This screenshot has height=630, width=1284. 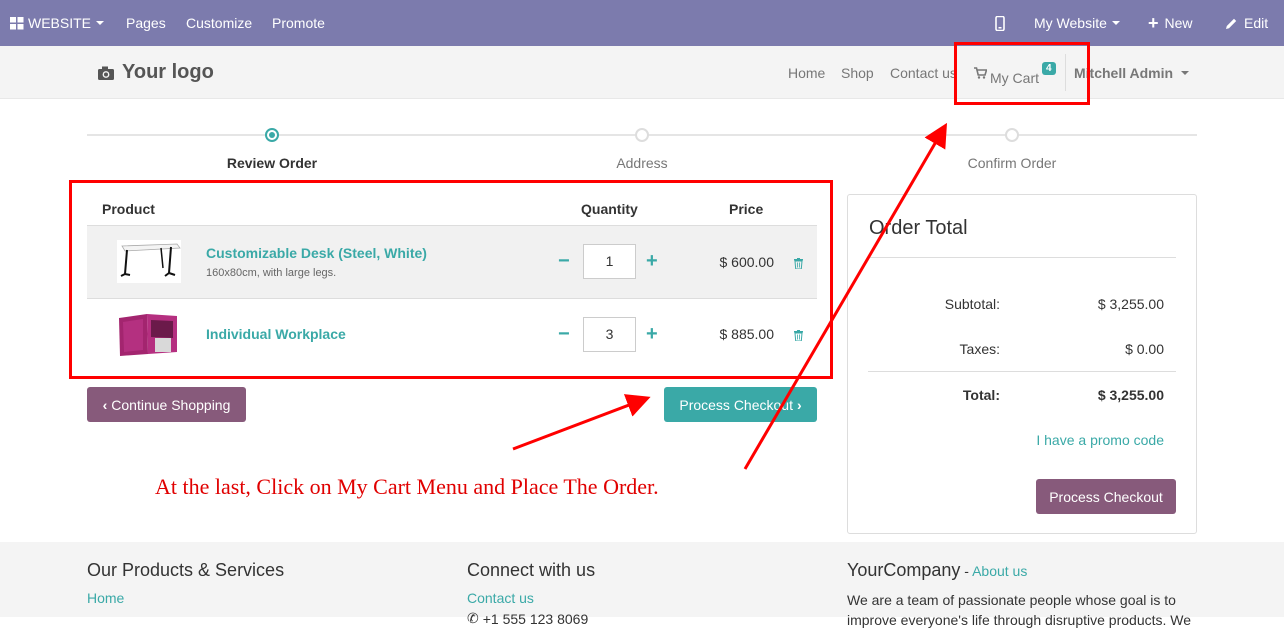 I want to click on menu-promote: Promote, so click(x=298, y=23).